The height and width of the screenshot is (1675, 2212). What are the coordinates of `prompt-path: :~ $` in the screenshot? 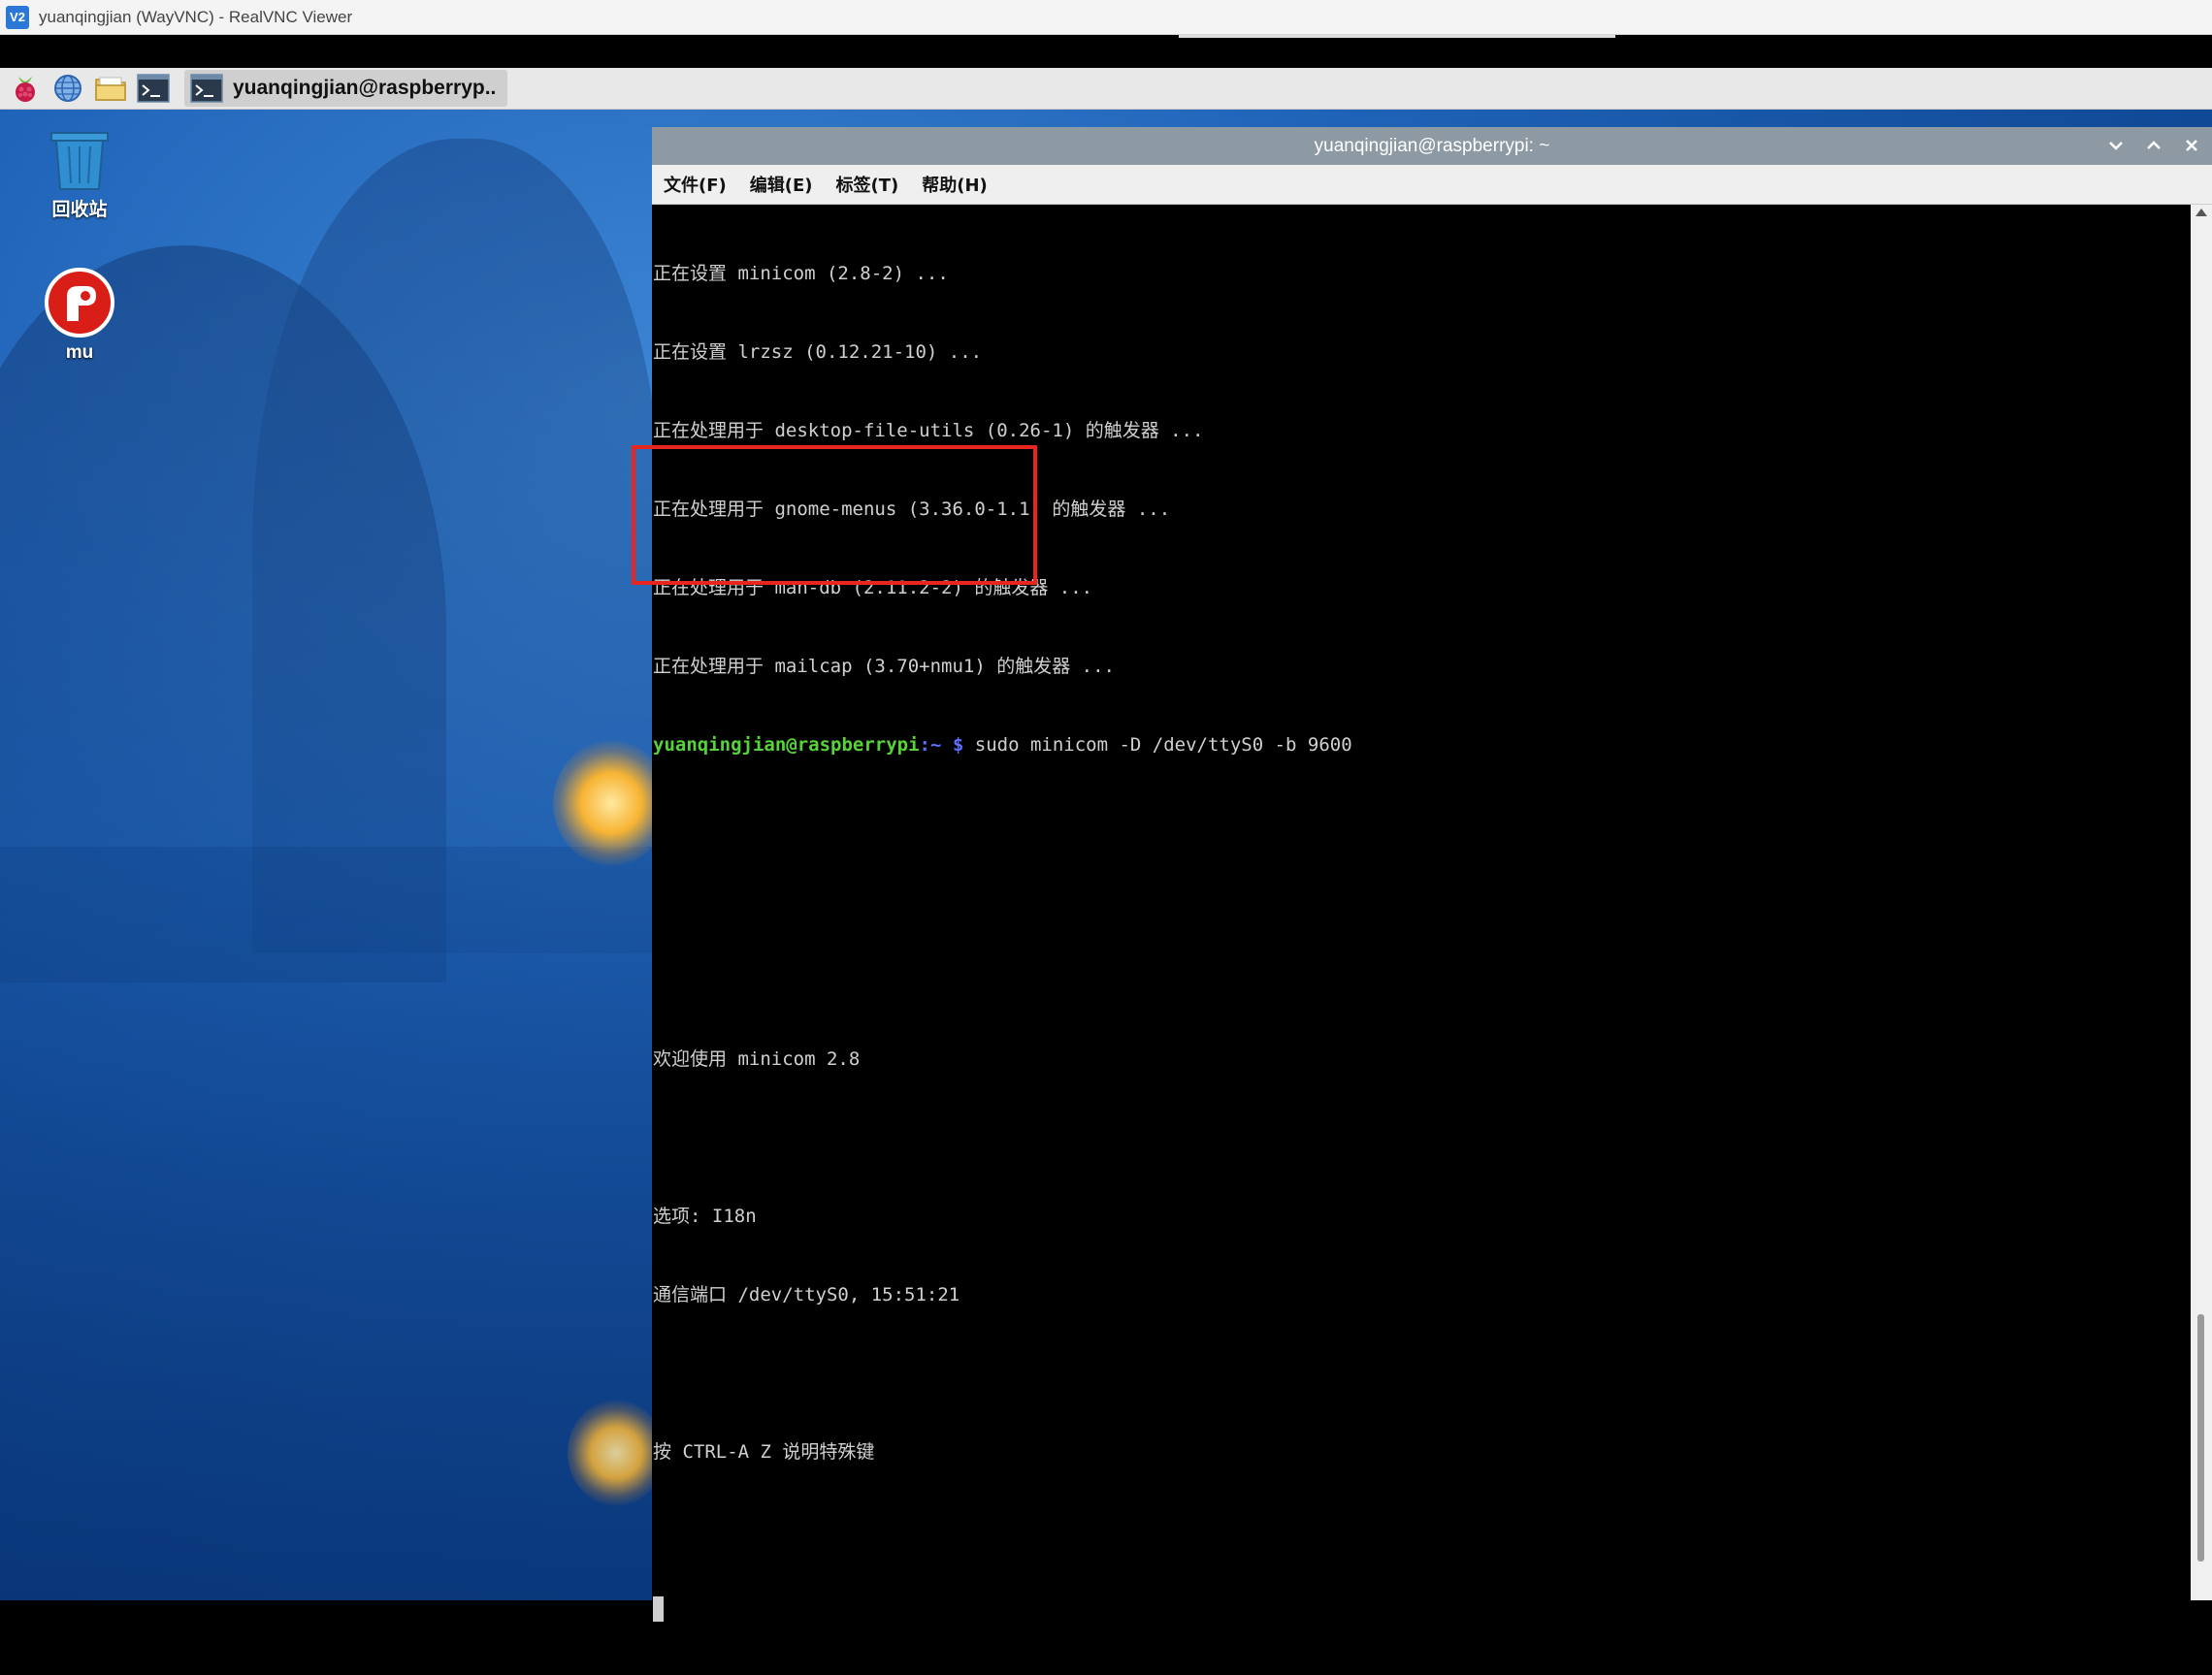 It's located at (941, 745).